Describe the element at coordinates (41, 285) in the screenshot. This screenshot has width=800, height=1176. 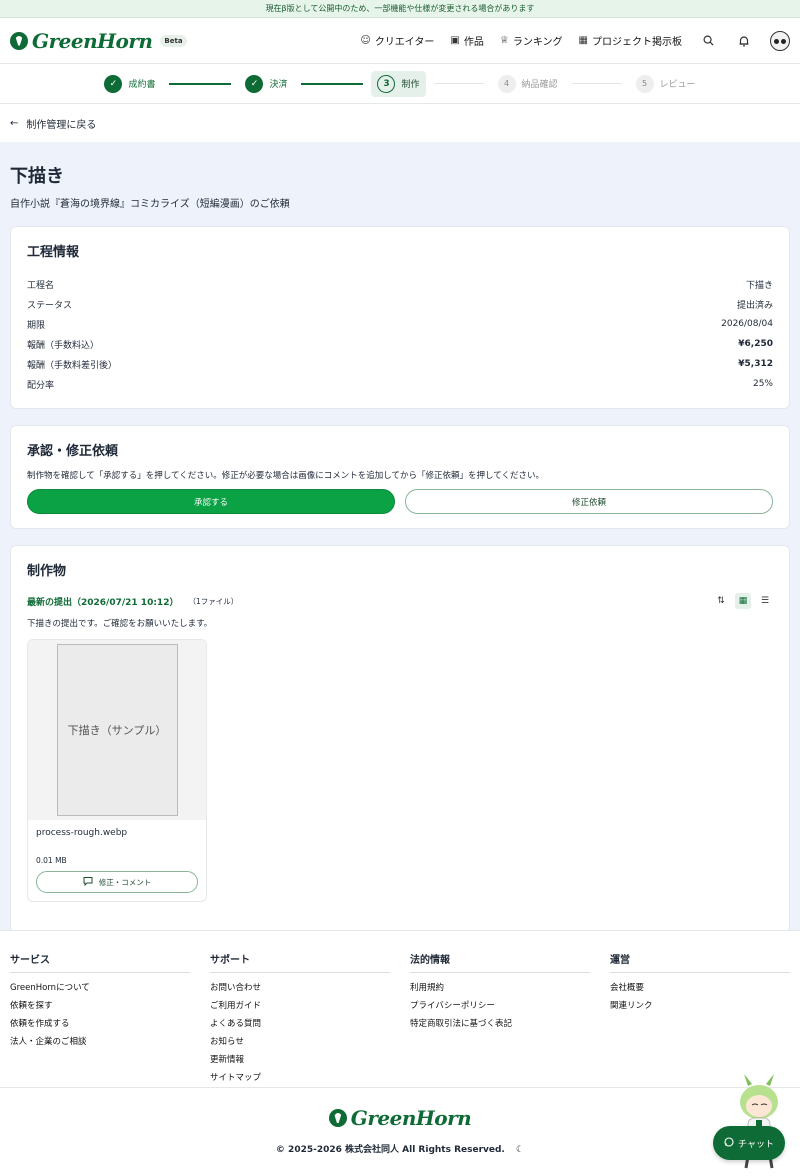
I see `info-key: 工程名` at that location.